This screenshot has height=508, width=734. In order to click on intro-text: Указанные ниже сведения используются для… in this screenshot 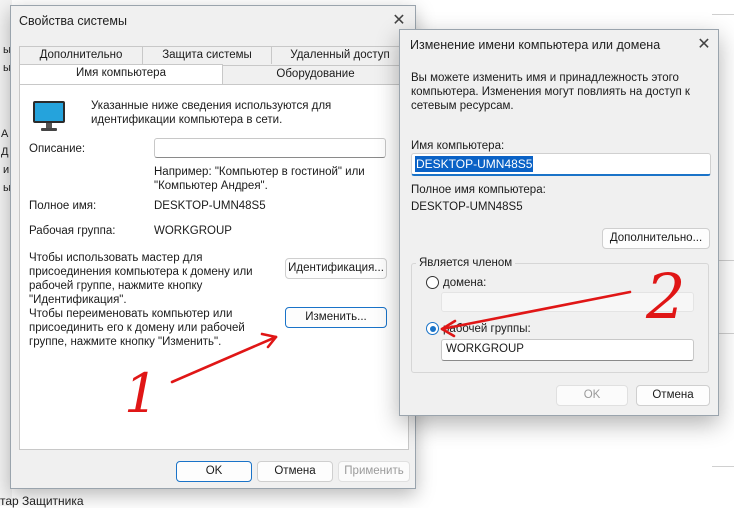, I will do `click(211, 113)`.